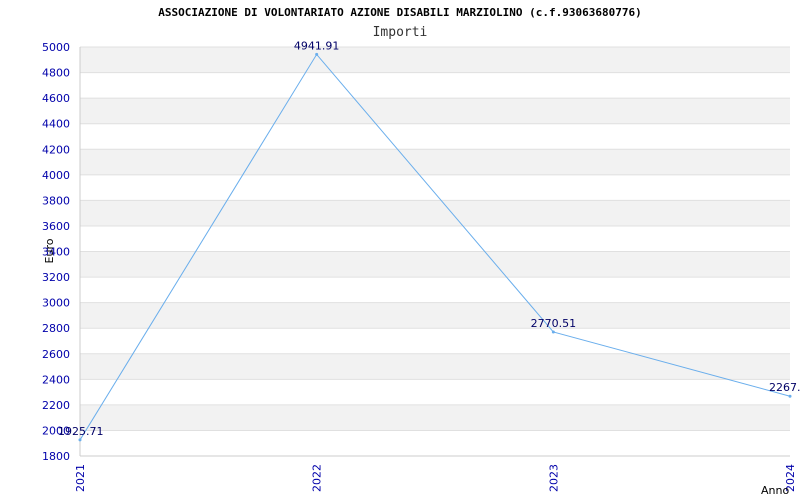 Image resolution: width=800 pixels, height=500 pixels. Describe the element at coordinates (80, 478) in the screenshot. I see `x-tick-label: 2021` at that location.